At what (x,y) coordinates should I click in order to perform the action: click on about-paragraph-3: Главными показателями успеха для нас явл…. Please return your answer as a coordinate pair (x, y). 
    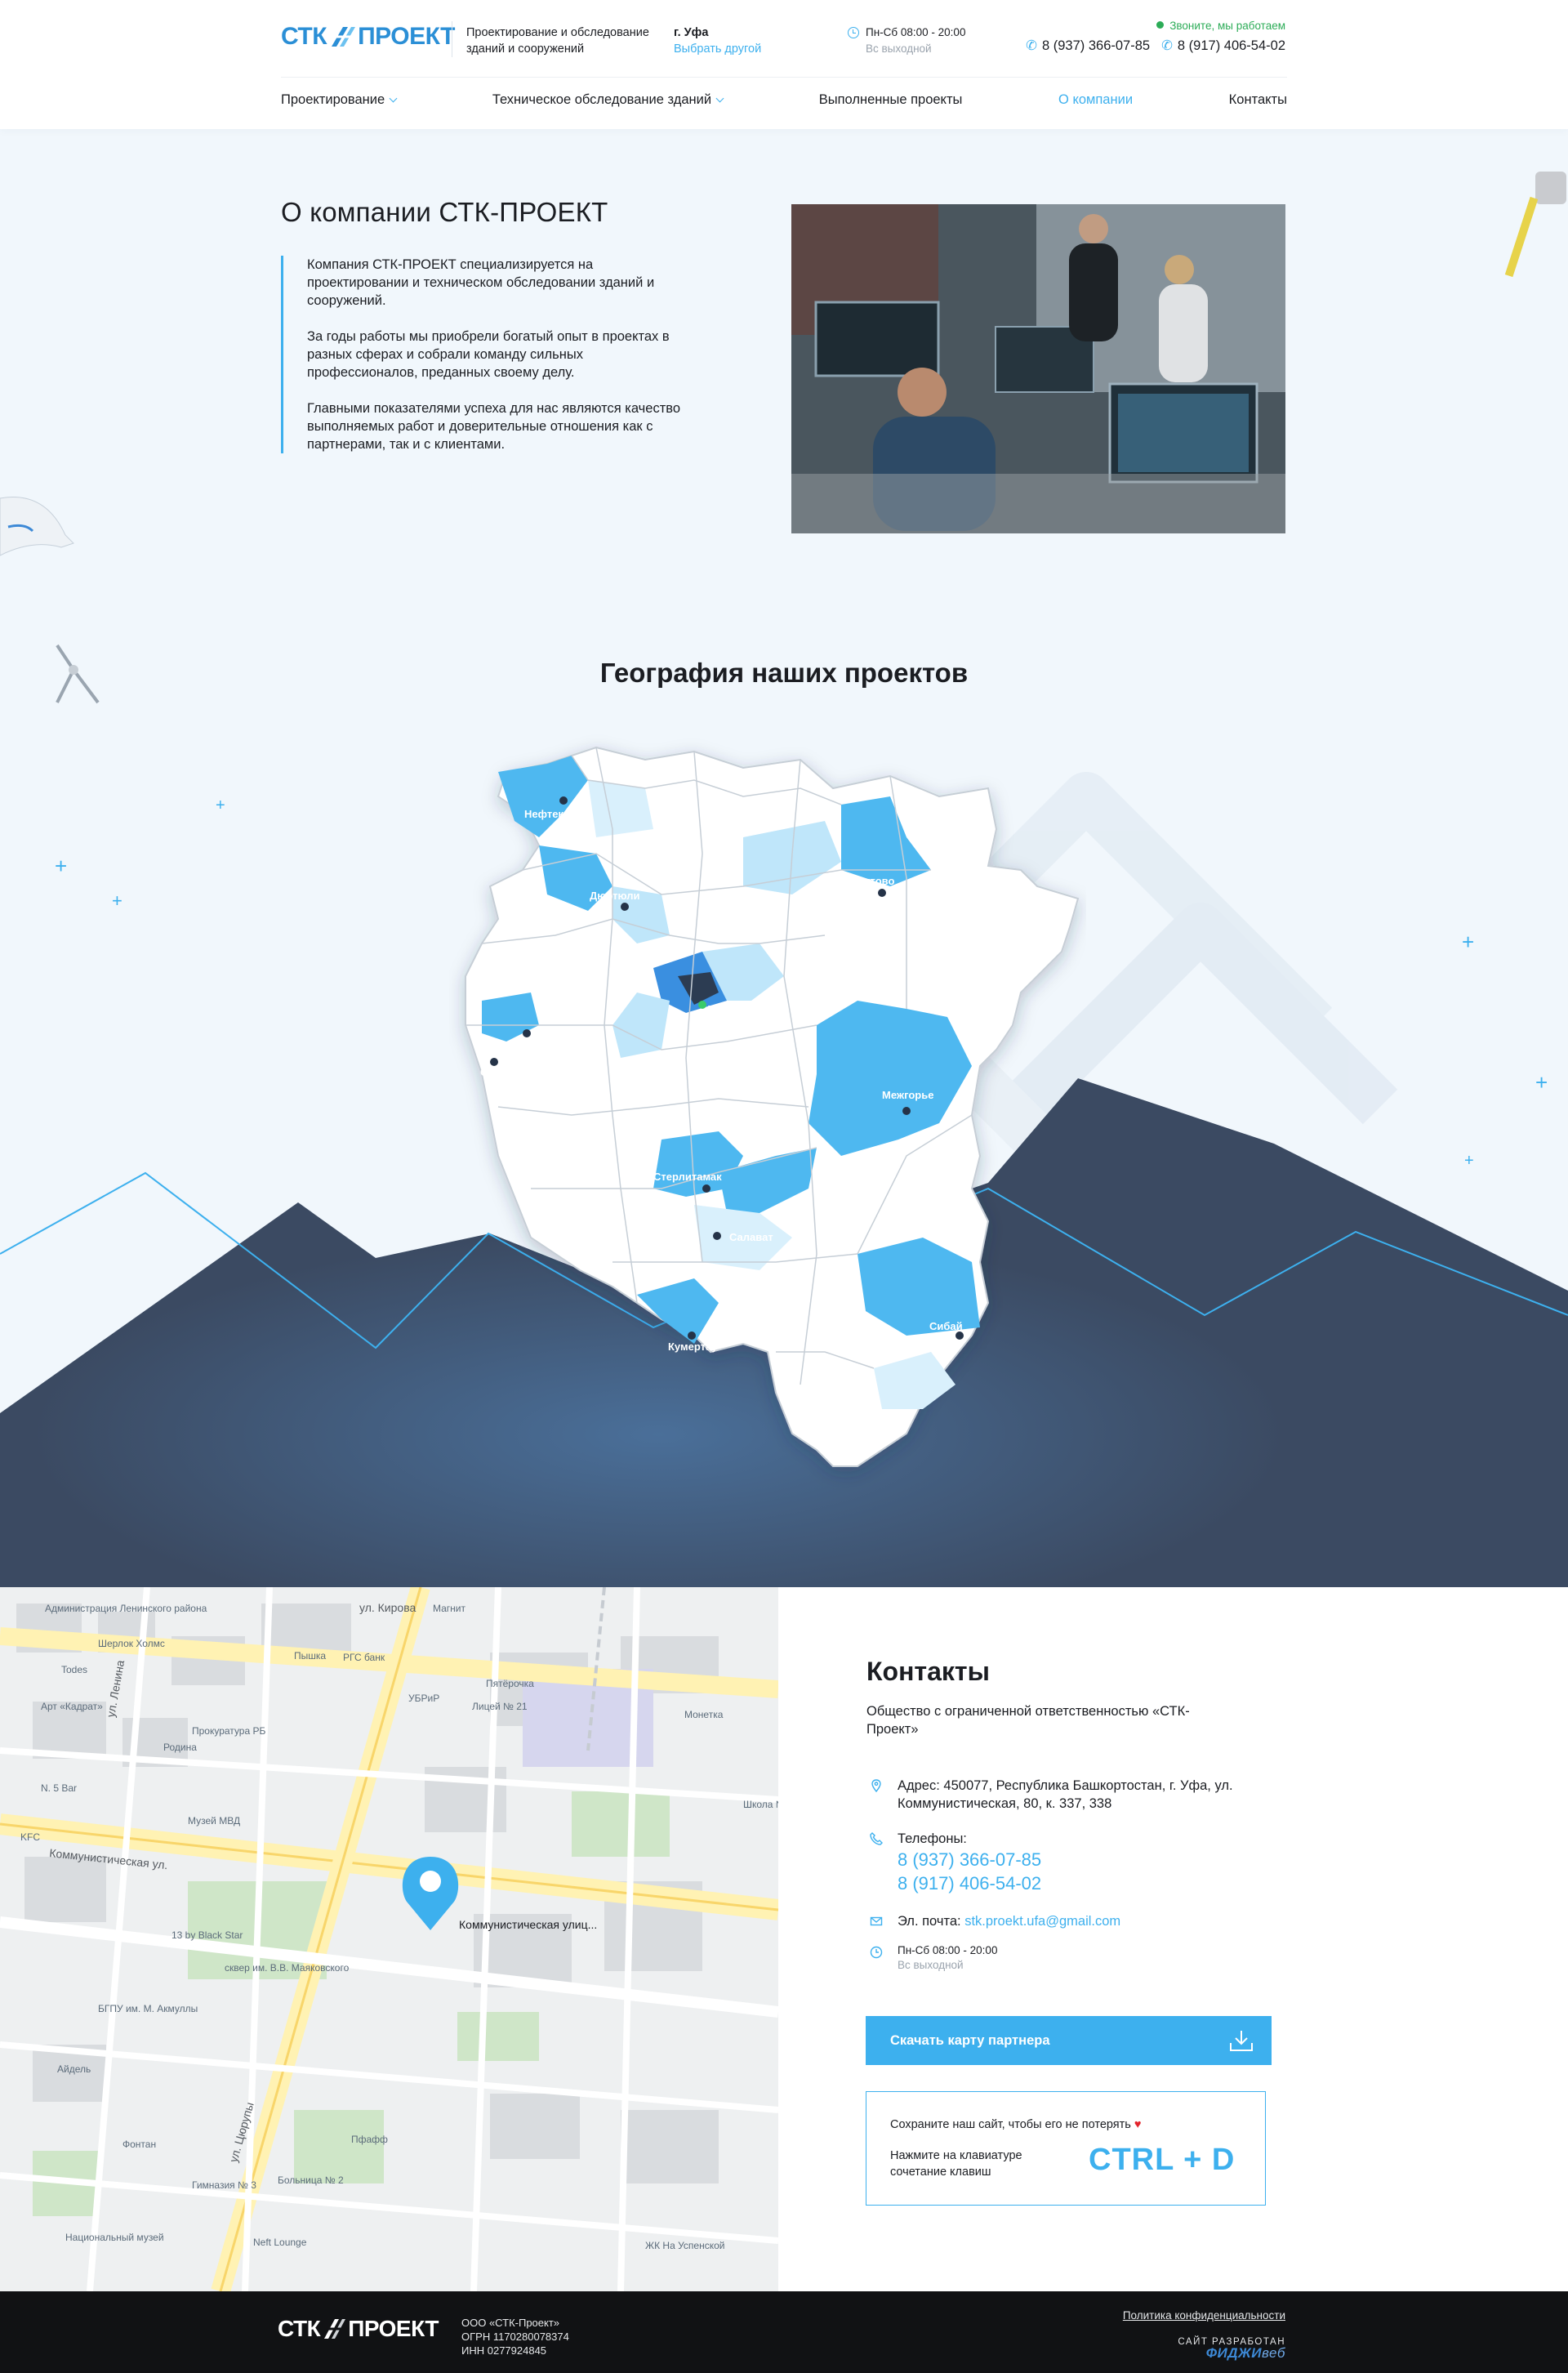
    Looking at the image, I should click on (494, 426).